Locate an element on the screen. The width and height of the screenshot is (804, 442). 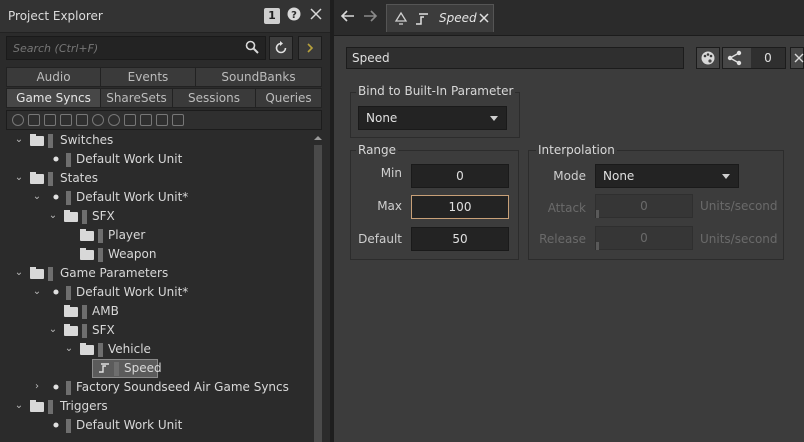
tree-item-player: Player is located at coordinates (159, 235).